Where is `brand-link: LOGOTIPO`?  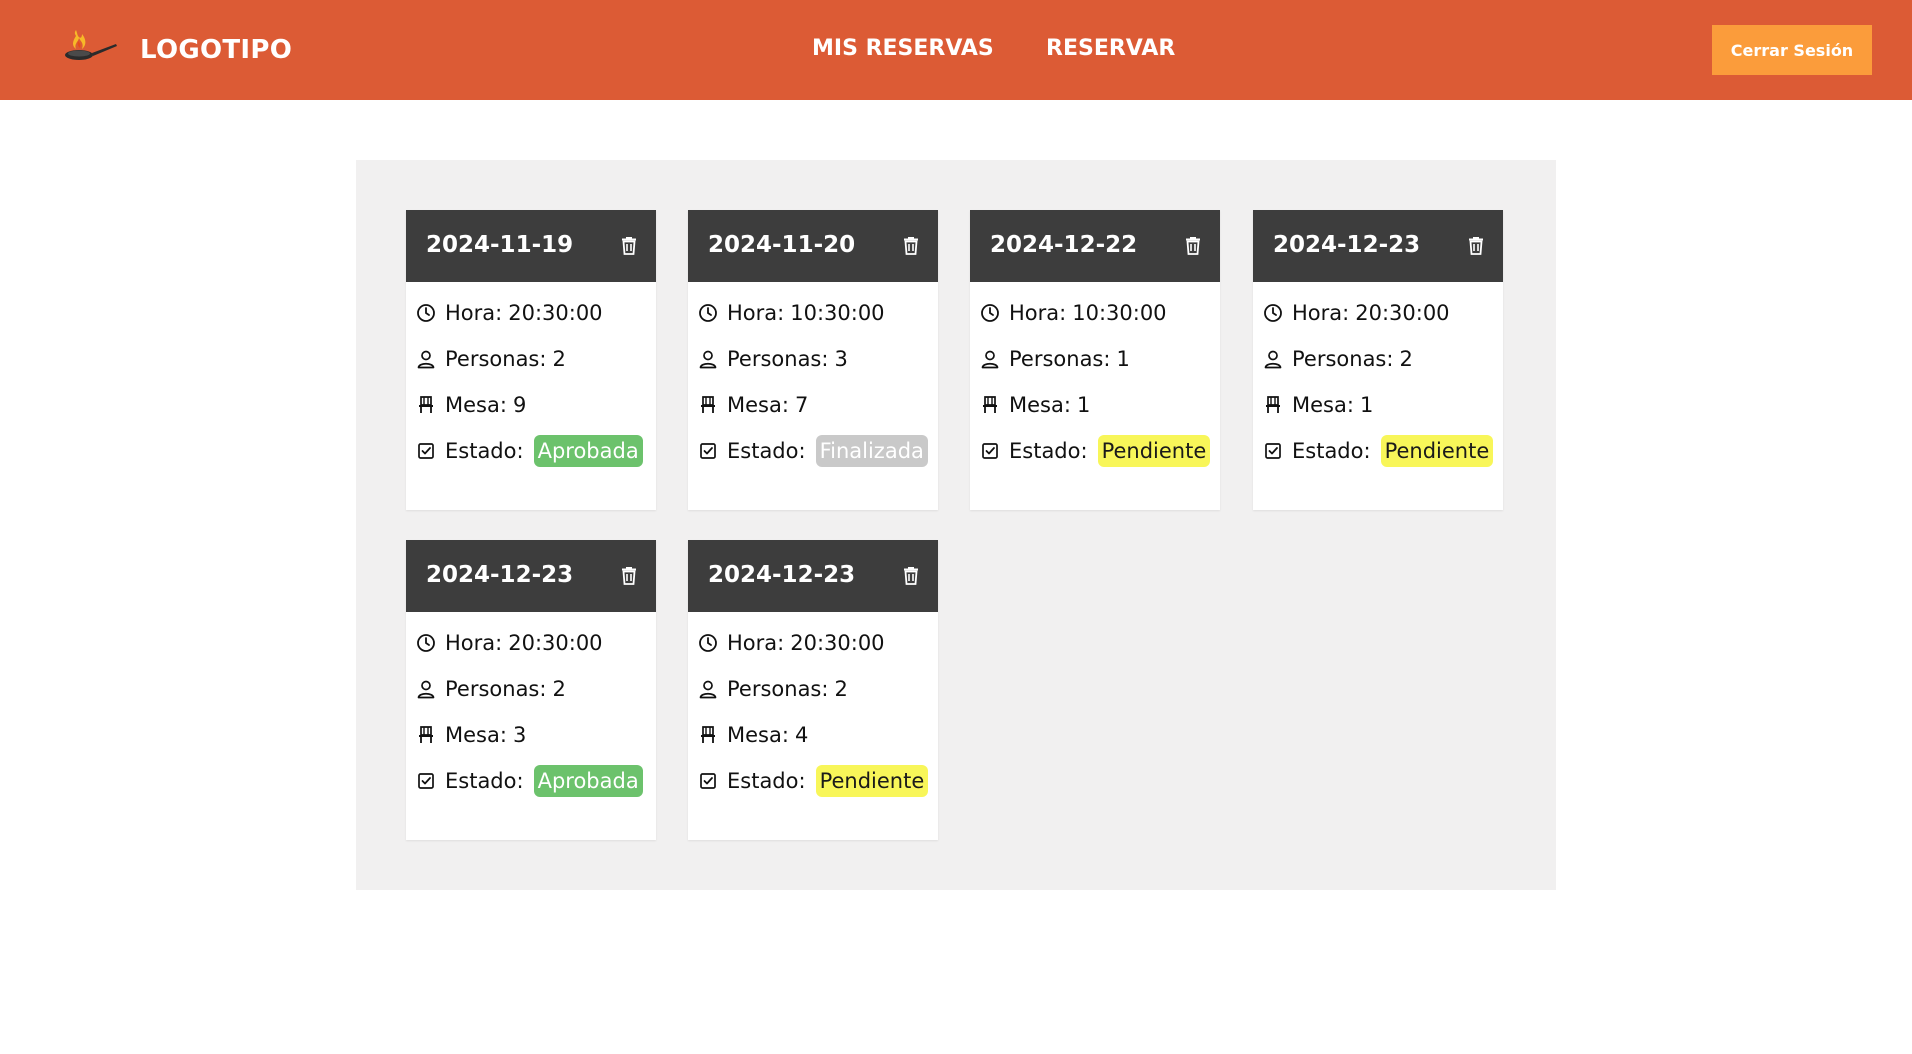 brand-link: LOGOTIPO is located at coordinates (177, 50).